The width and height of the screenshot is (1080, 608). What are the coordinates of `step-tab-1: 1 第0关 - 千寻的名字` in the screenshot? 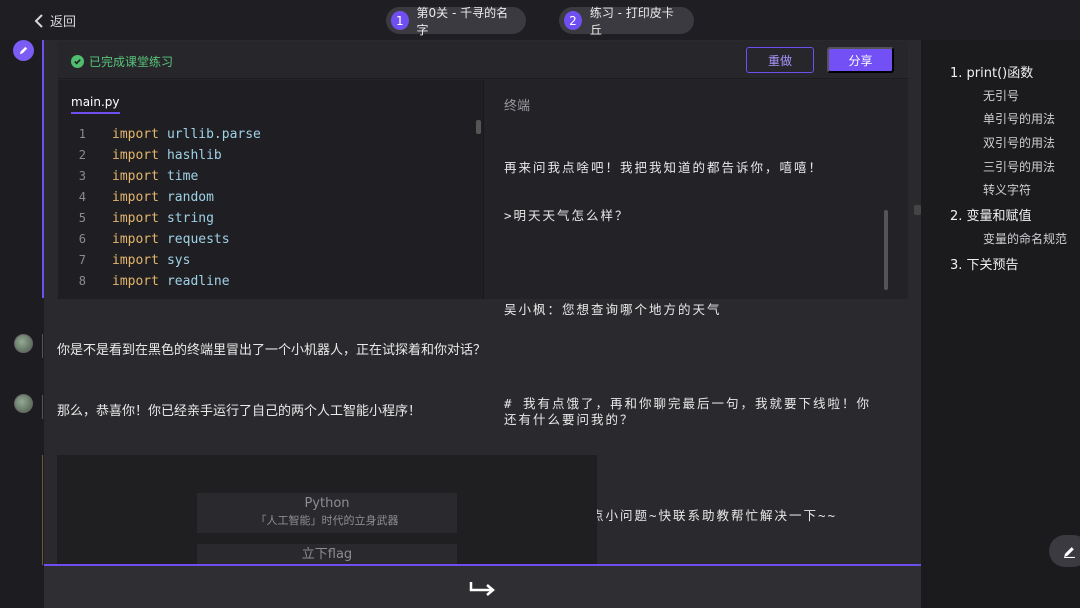 It's located at (456, 21).